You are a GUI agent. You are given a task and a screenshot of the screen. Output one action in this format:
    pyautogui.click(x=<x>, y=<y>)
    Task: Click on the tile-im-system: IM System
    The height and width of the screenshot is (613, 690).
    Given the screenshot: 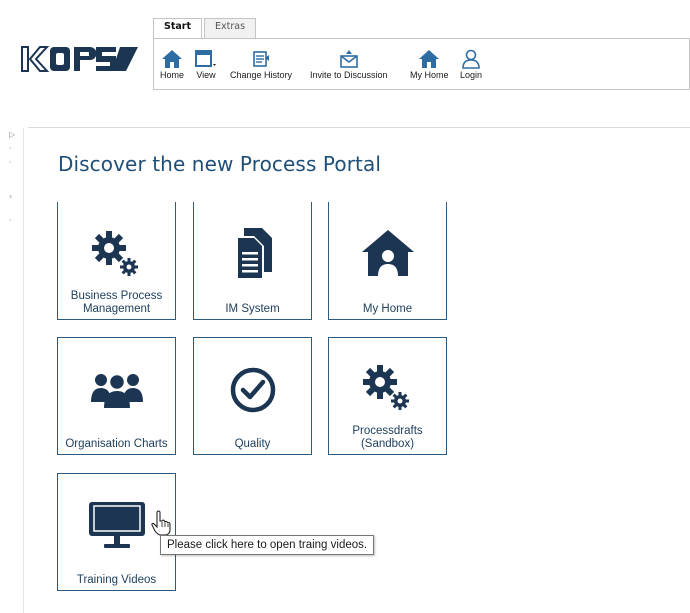 What is the action you would take?
    pyautogui.click(x=252, y=261)
    